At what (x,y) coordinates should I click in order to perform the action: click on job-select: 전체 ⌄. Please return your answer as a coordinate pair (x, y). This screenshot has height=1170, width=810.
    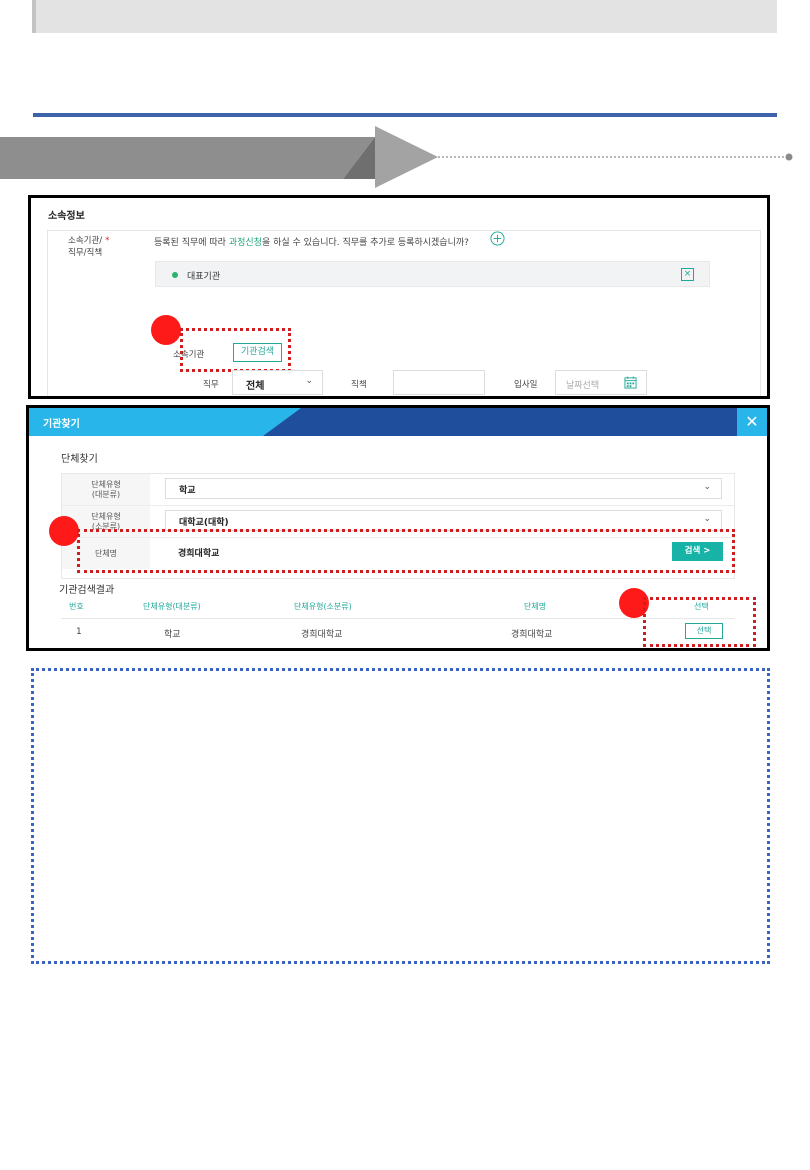
    Looking at the image, I should click on (277, 382).